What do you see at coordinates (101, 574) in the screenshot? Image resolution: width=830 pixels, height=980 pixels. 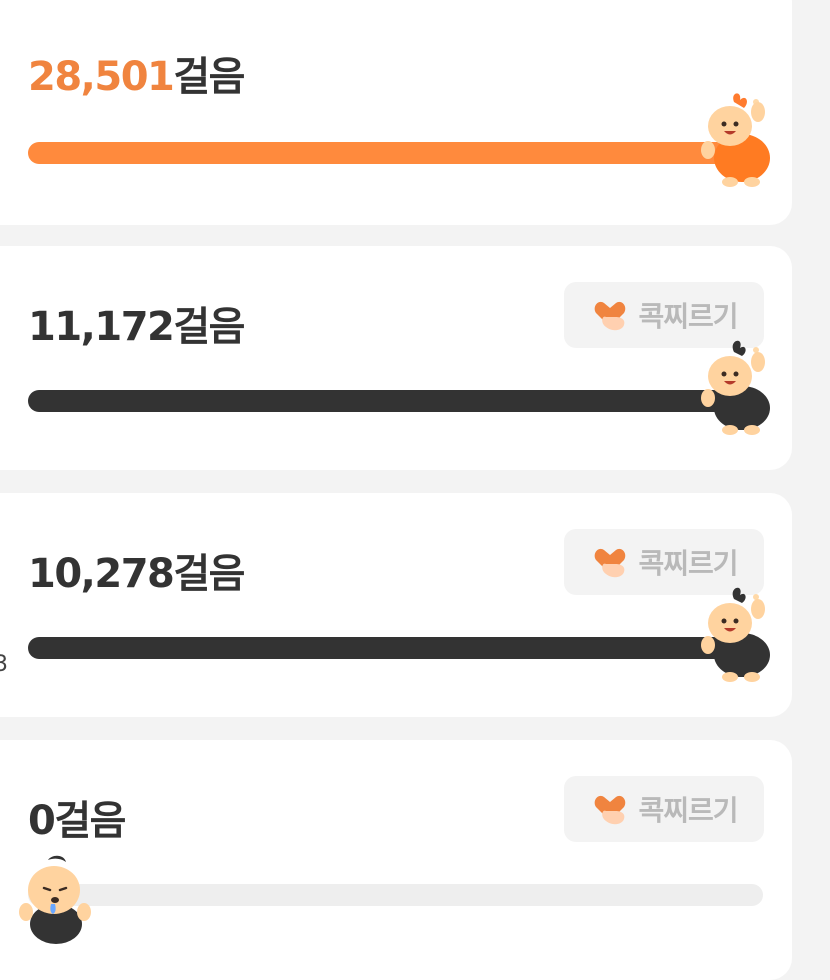 I see `step-count-number: 10,278` at bounding box center [101, 574].